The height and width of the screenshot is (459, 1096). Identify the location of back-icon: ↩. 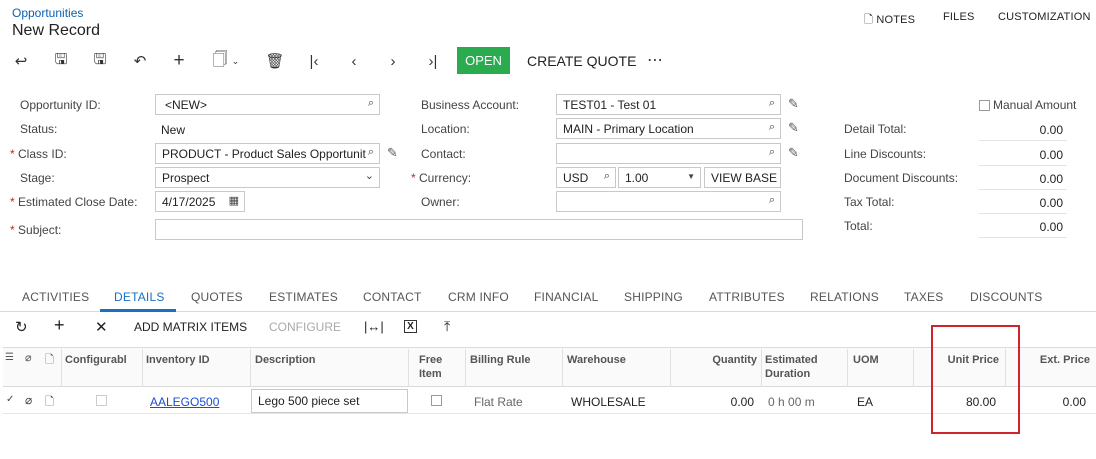
(21, 61).